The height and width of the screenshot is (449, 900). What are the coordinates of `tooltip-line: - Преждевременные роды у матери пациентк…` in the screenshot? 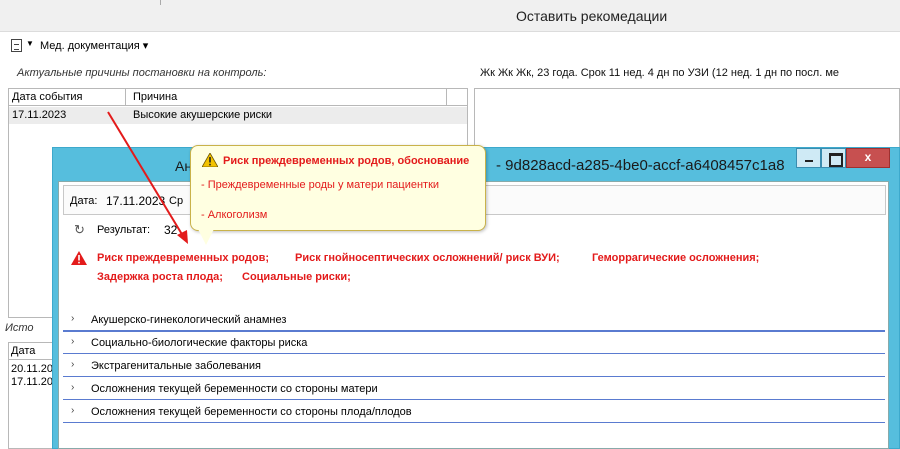 It's located at (320, 185).